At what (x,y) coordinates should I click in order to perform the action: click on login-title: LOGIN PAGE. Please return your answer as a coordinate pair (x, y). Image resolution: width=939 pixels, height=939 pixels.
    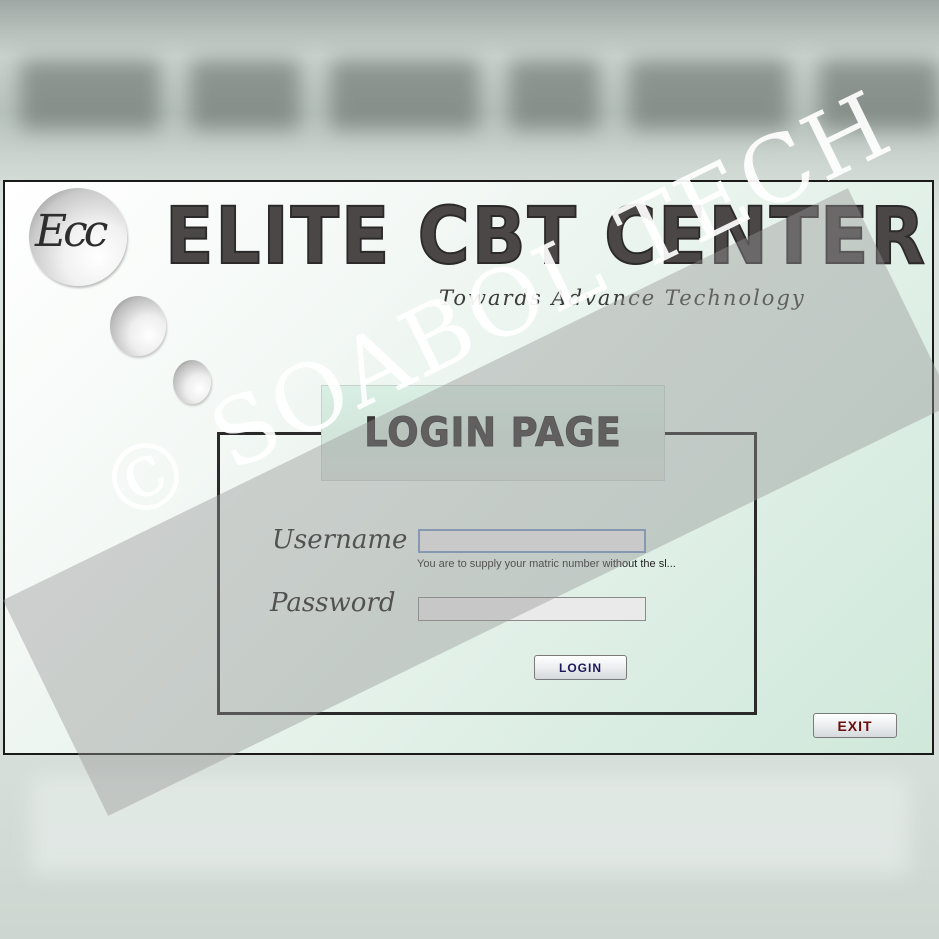
    Looking at the image, I should click on (493, 433).